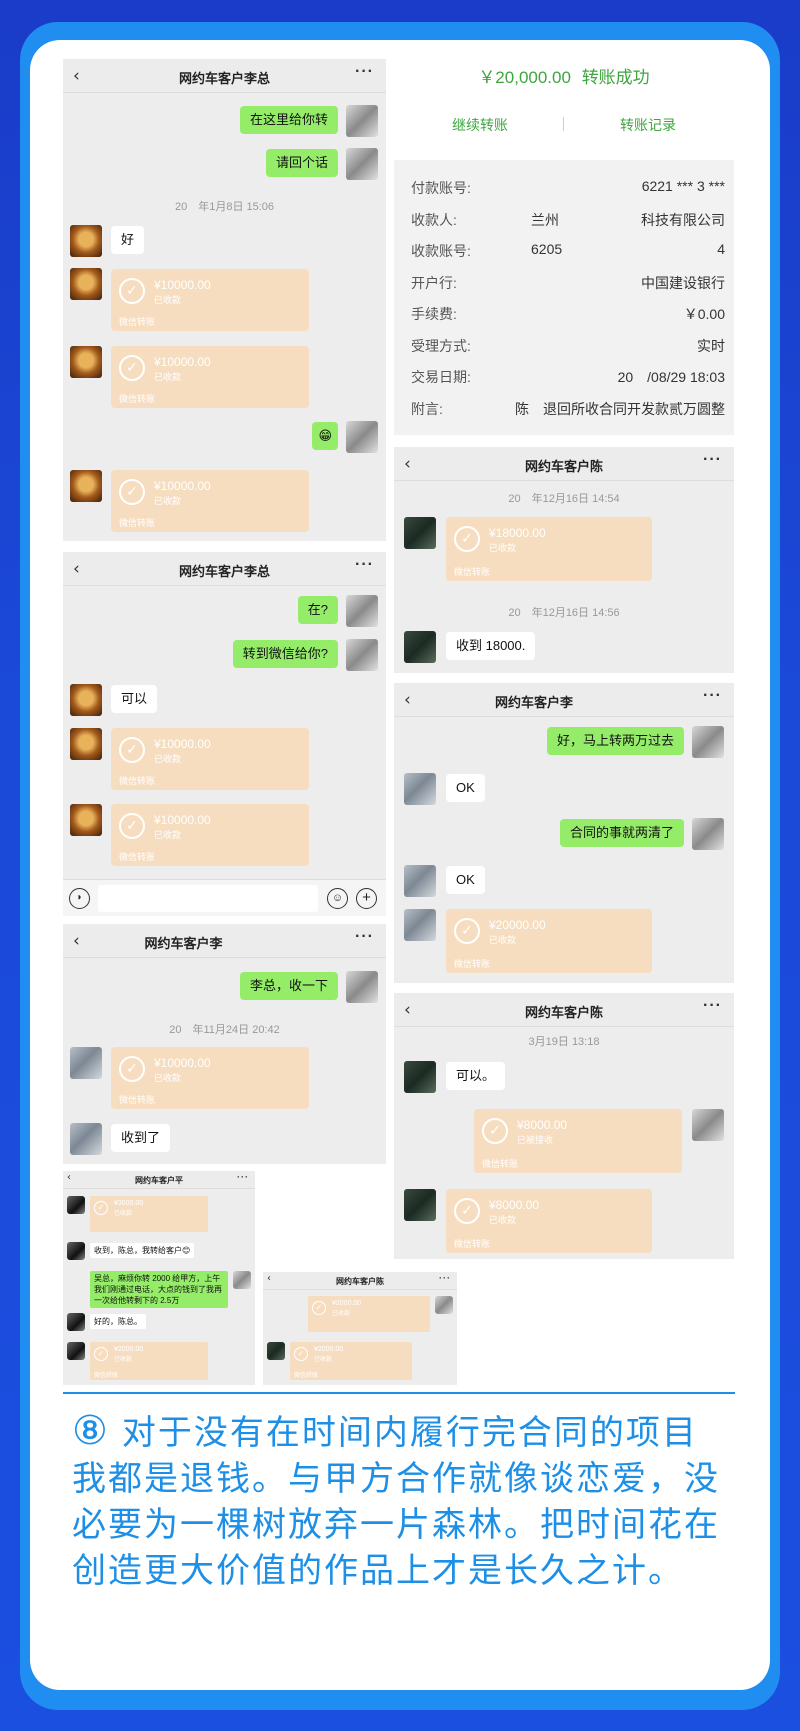 This screenshot has height=1731, width=800. What do you see at coordinates (224, 1030) in the screenshot?
I see `timestamp: 20 年11月24日 20:42` at bounding box center [224, 1030].